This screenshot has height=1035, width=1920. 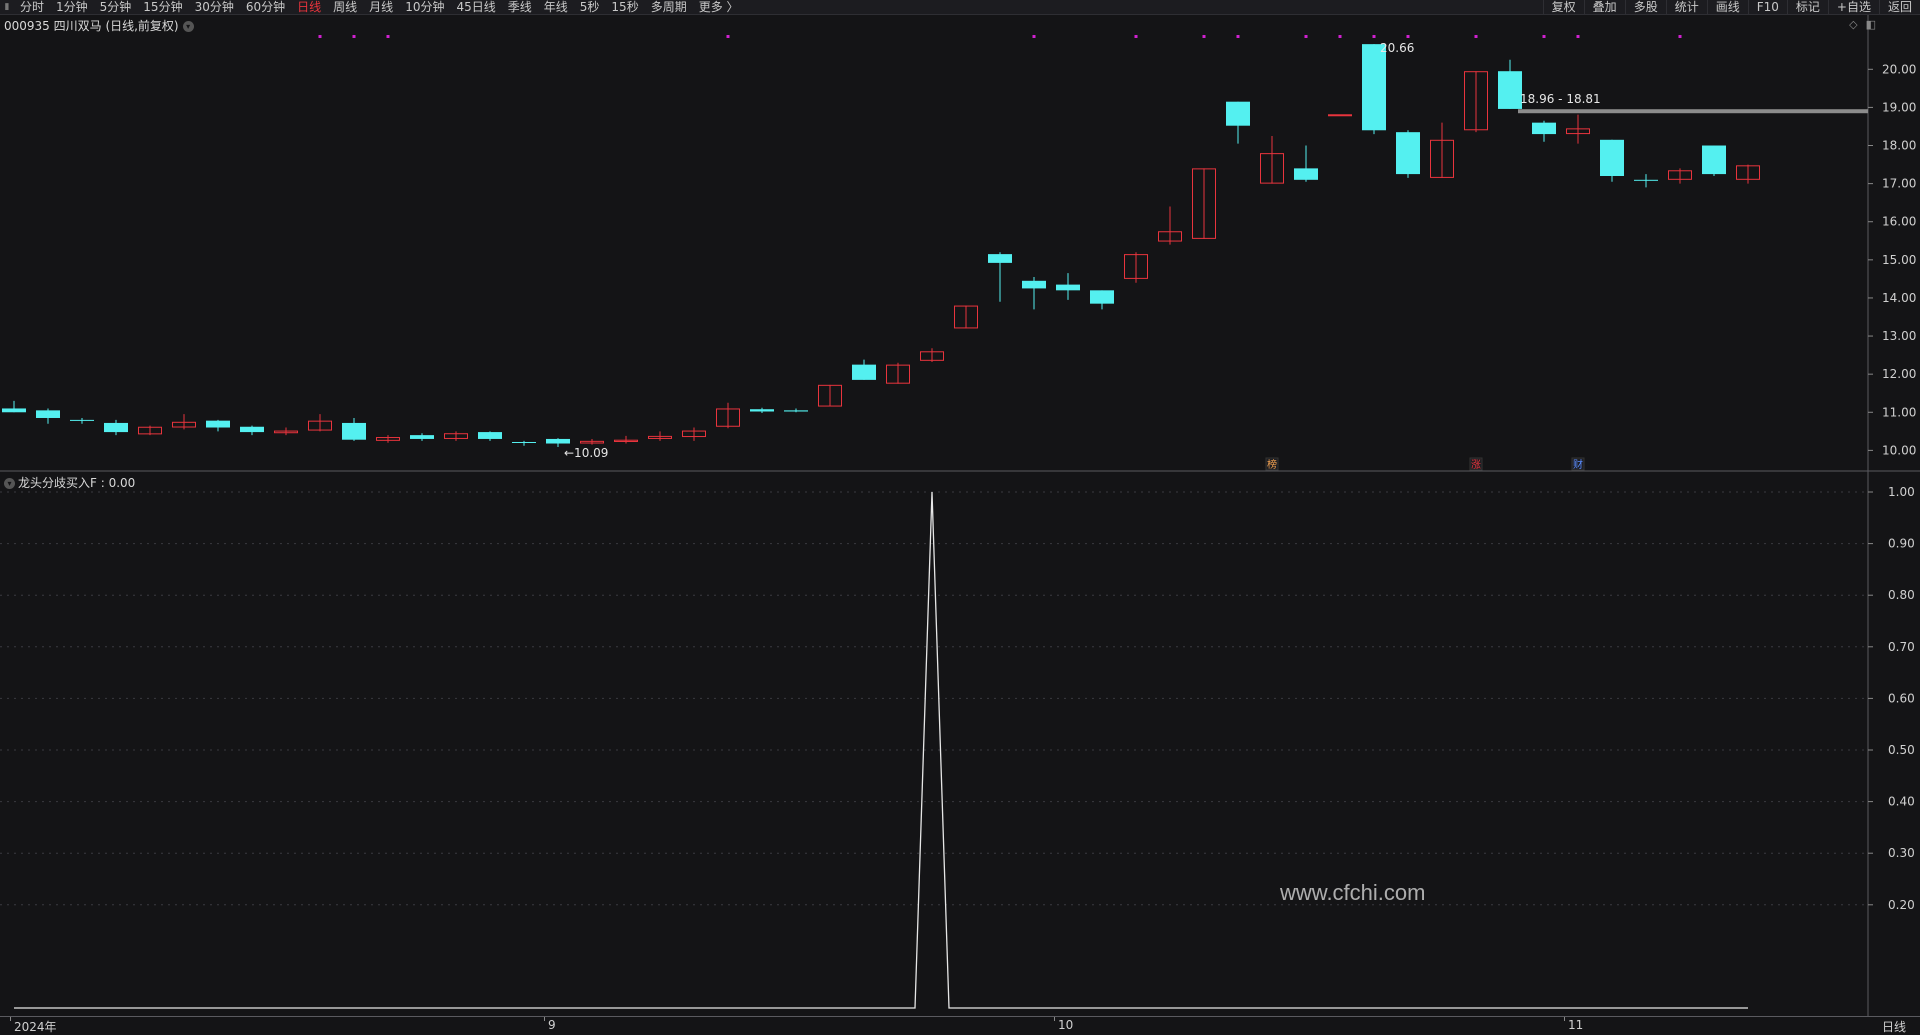 What do you see at coordinates (1901, 595) in the screenshot?
I see `indicator-tick-label: 0.80` at bounding box center [1901, 595].